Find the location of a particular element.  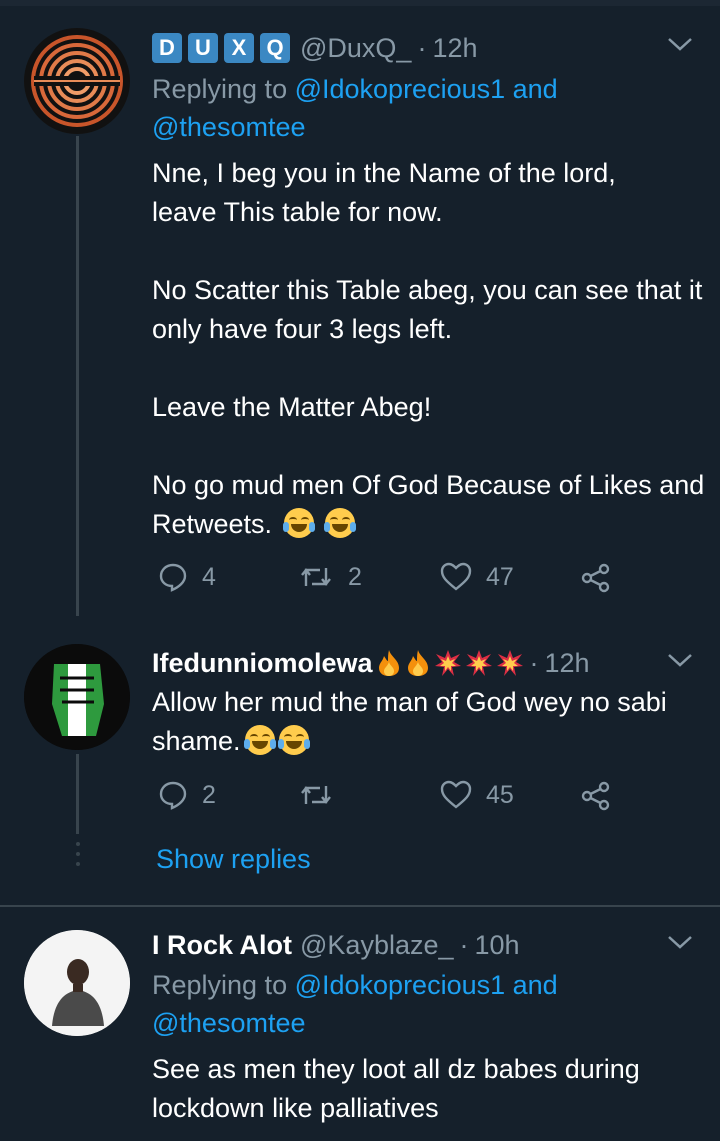

retweet-button: 2 is located at coordinates (330, 577).